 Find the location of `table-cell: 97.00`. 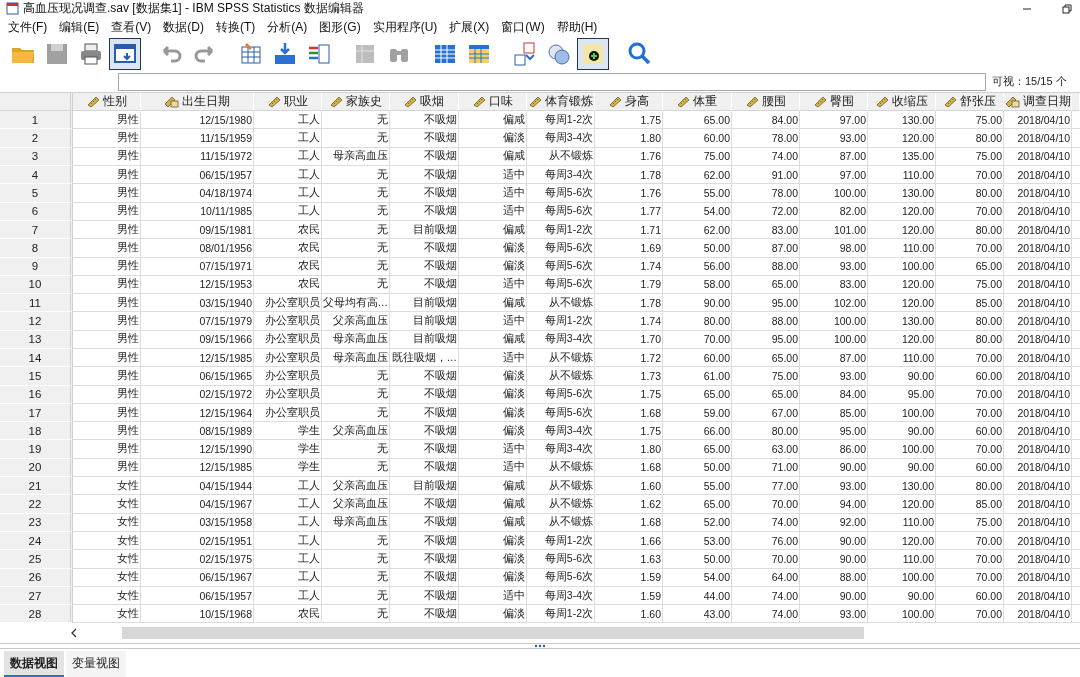

table-cell: 97.00 is located at coordinates (834, 175).